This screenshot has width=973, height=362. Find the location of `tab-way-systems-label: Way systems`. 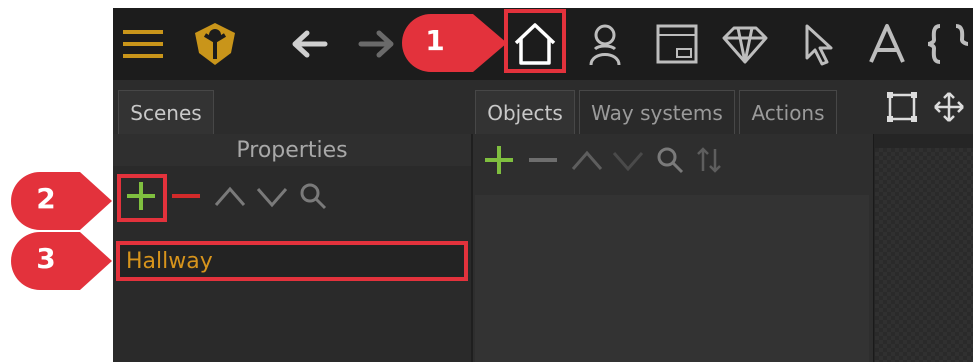

tab-way-systems-label: Way systems is located at coordinates (657, 112).